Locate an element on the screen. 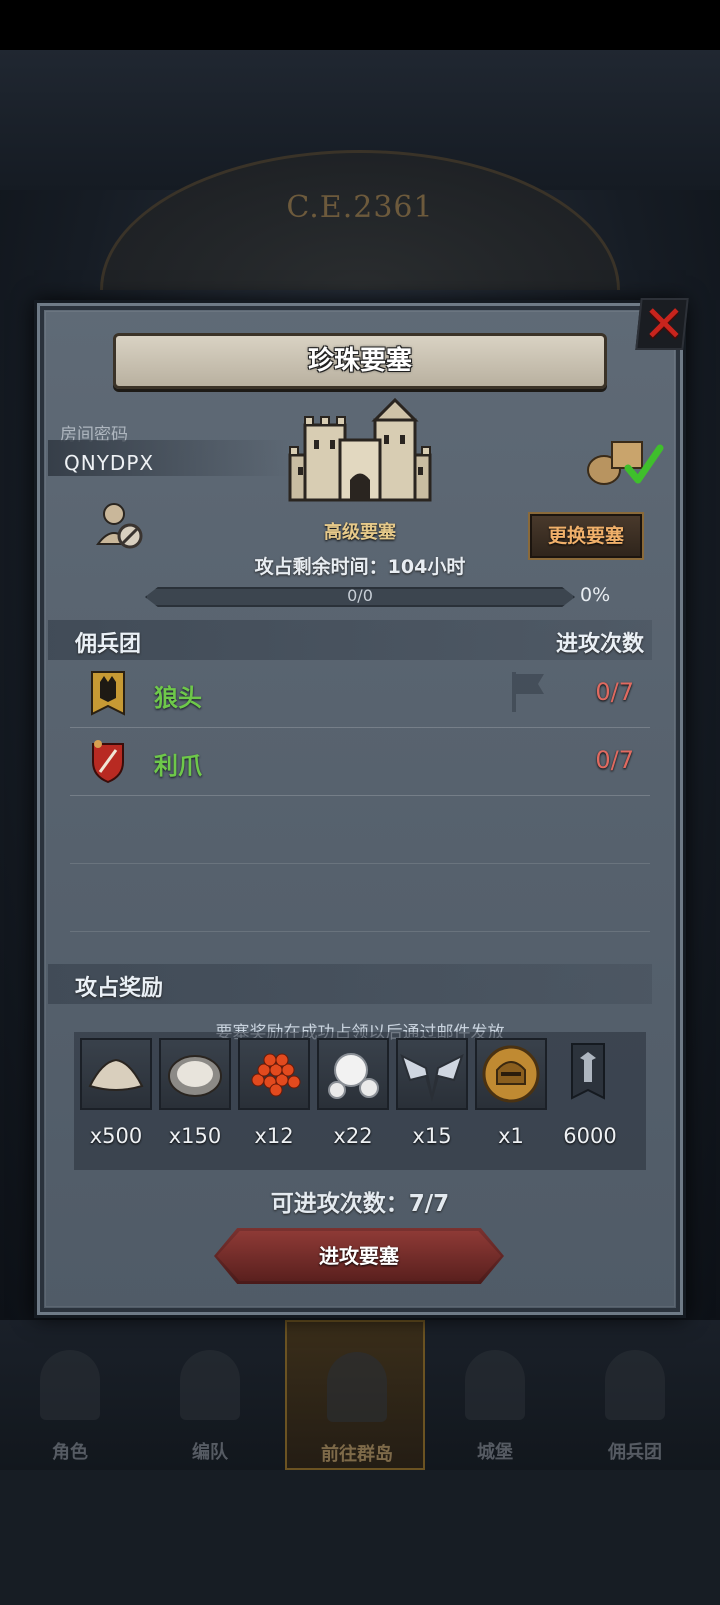  close-button: ✕ is located at coordinates (662, 324).